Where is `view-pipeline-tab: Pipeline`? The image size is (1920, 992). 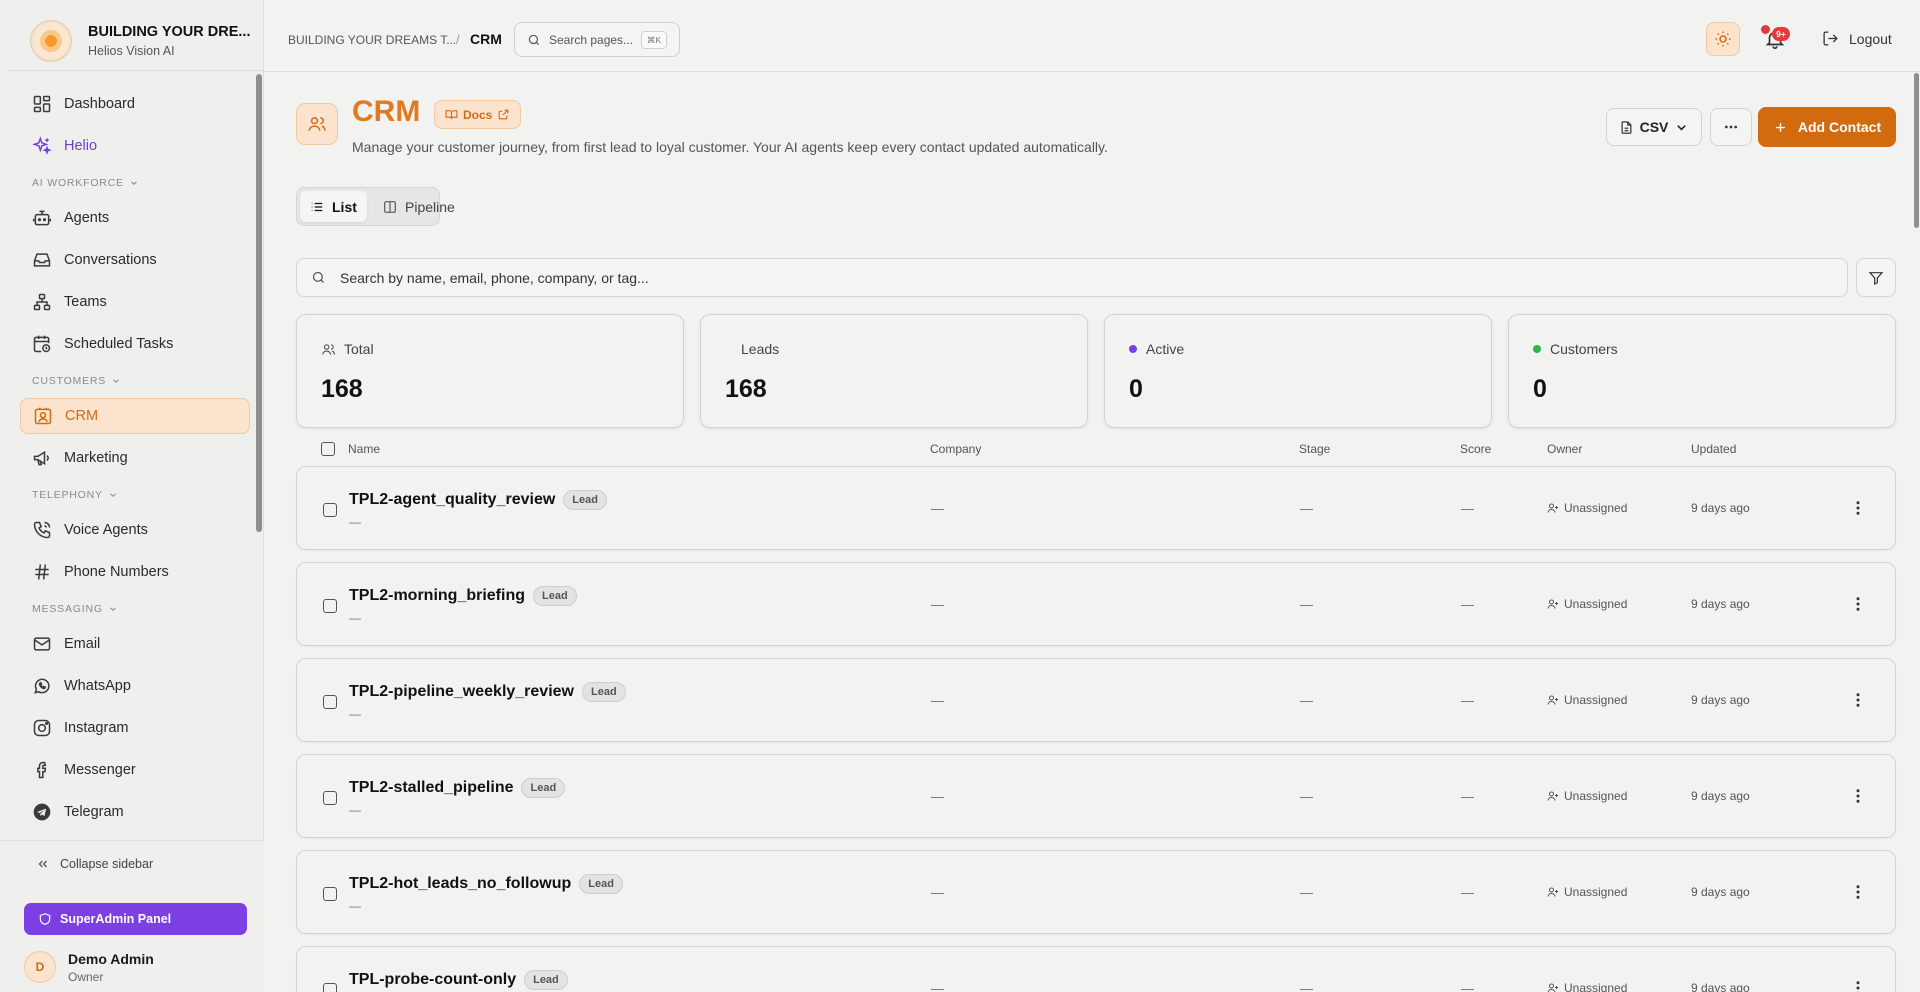 view-pipeline-tab: Pipeline is located at coordinates (419, 206).